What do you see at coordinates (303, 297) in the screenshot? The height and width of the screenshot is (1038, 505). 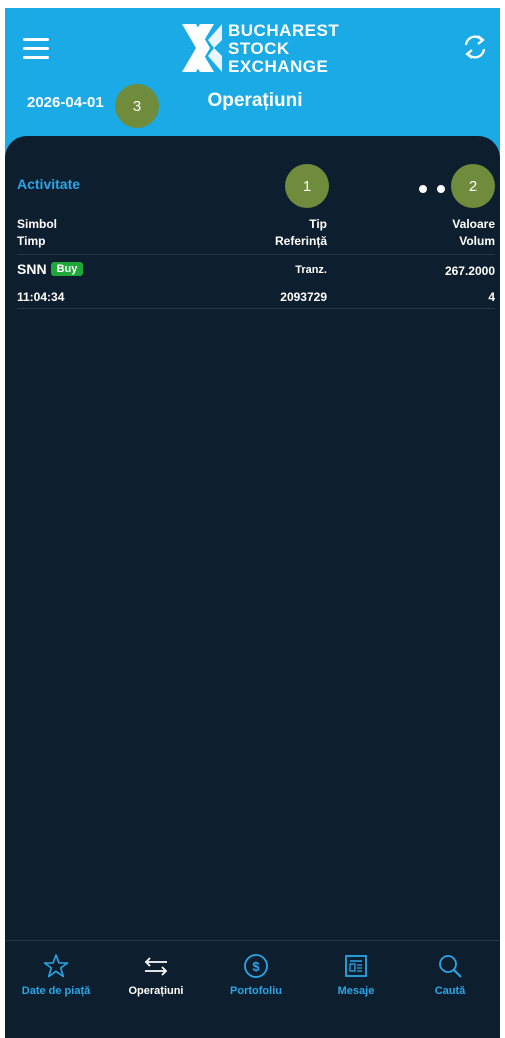 I see `row-reference: 2093729` at bounding box center [303, 297].